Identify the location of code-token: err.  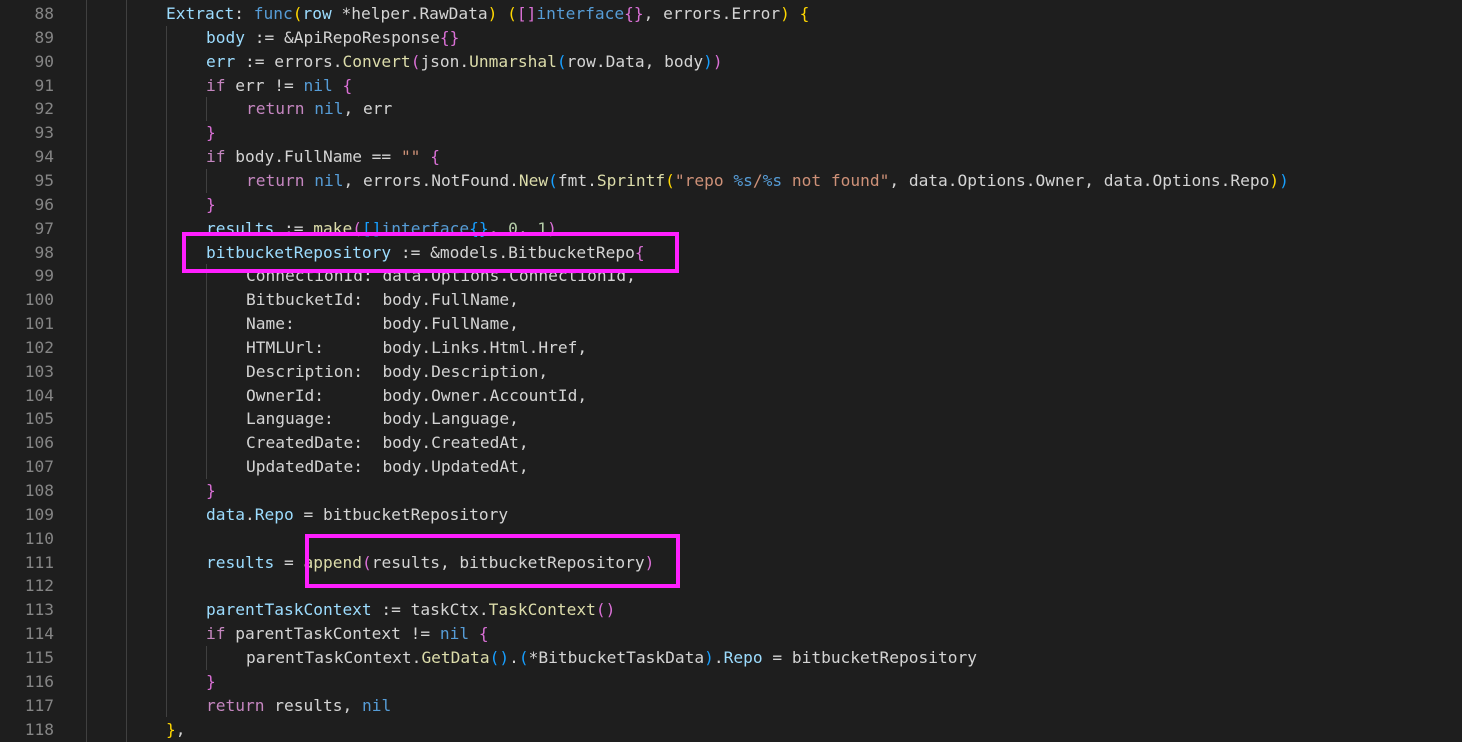
(221, 61).